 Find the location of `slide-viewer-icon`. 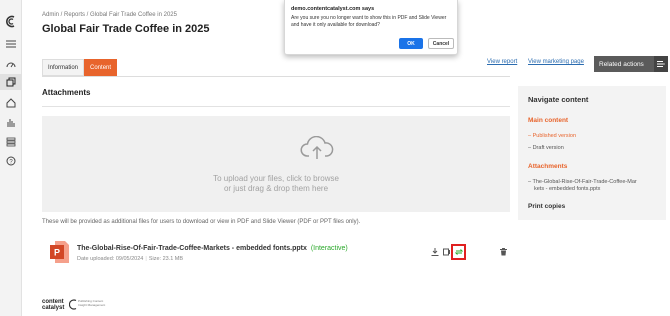

slide-viewer-icon is located at coordinates (446, 251).